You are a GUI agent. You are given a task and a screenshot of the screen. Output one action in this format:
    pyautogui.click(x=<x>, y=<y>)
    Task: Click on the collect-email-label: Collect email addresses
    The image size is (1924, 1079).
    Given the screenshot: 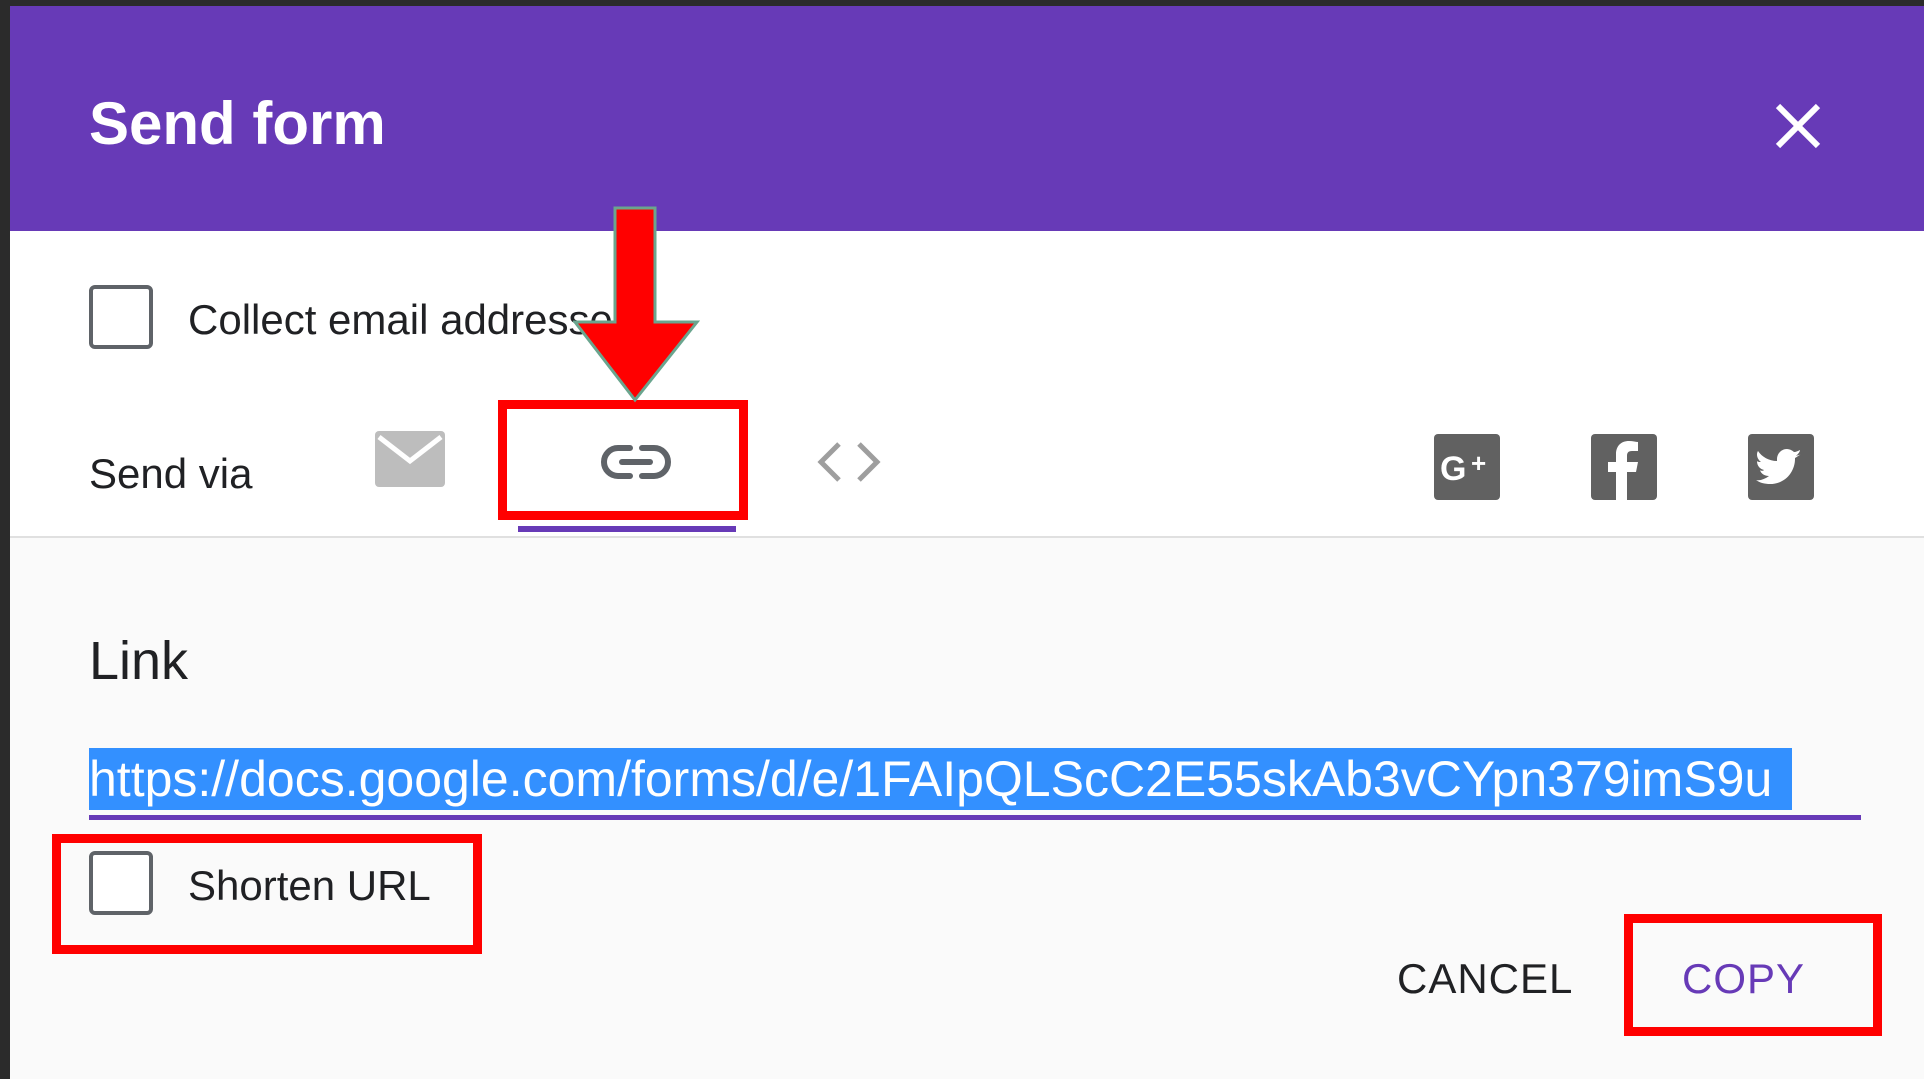 What is the action you would take?
    pyautogui.click(x=411, y=319)
    